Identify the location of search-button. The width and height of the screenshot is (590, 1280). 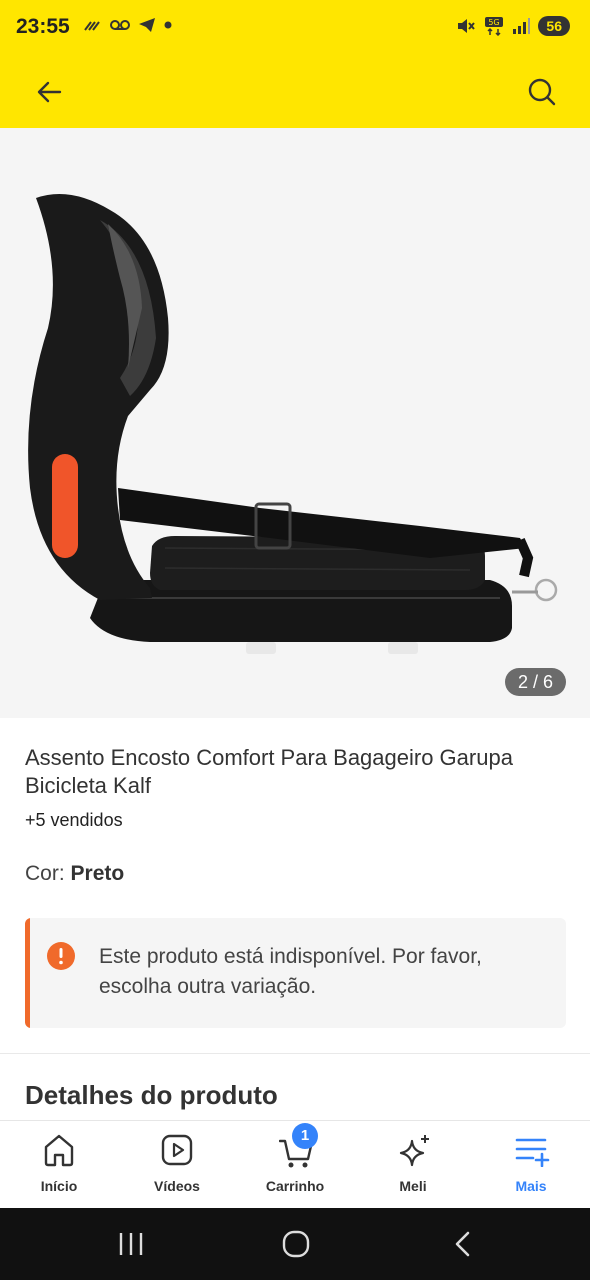
(542, 92).